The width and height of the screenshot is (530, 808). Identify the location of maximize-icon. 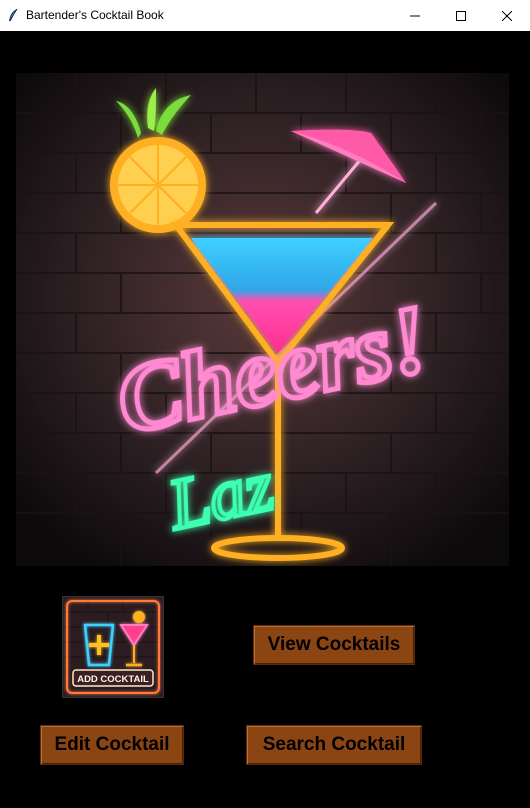
(460, 15).